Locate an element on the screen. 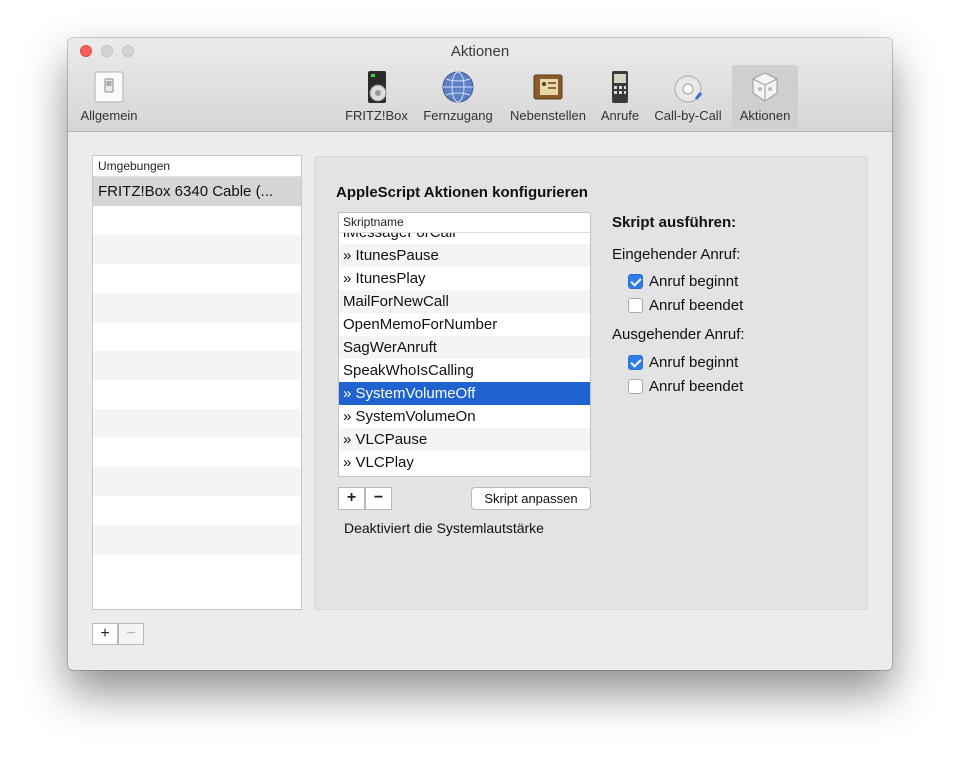 The width and height of the screenshot is (960, 767). script-buttons: + − is located at coordinates (365, 498).